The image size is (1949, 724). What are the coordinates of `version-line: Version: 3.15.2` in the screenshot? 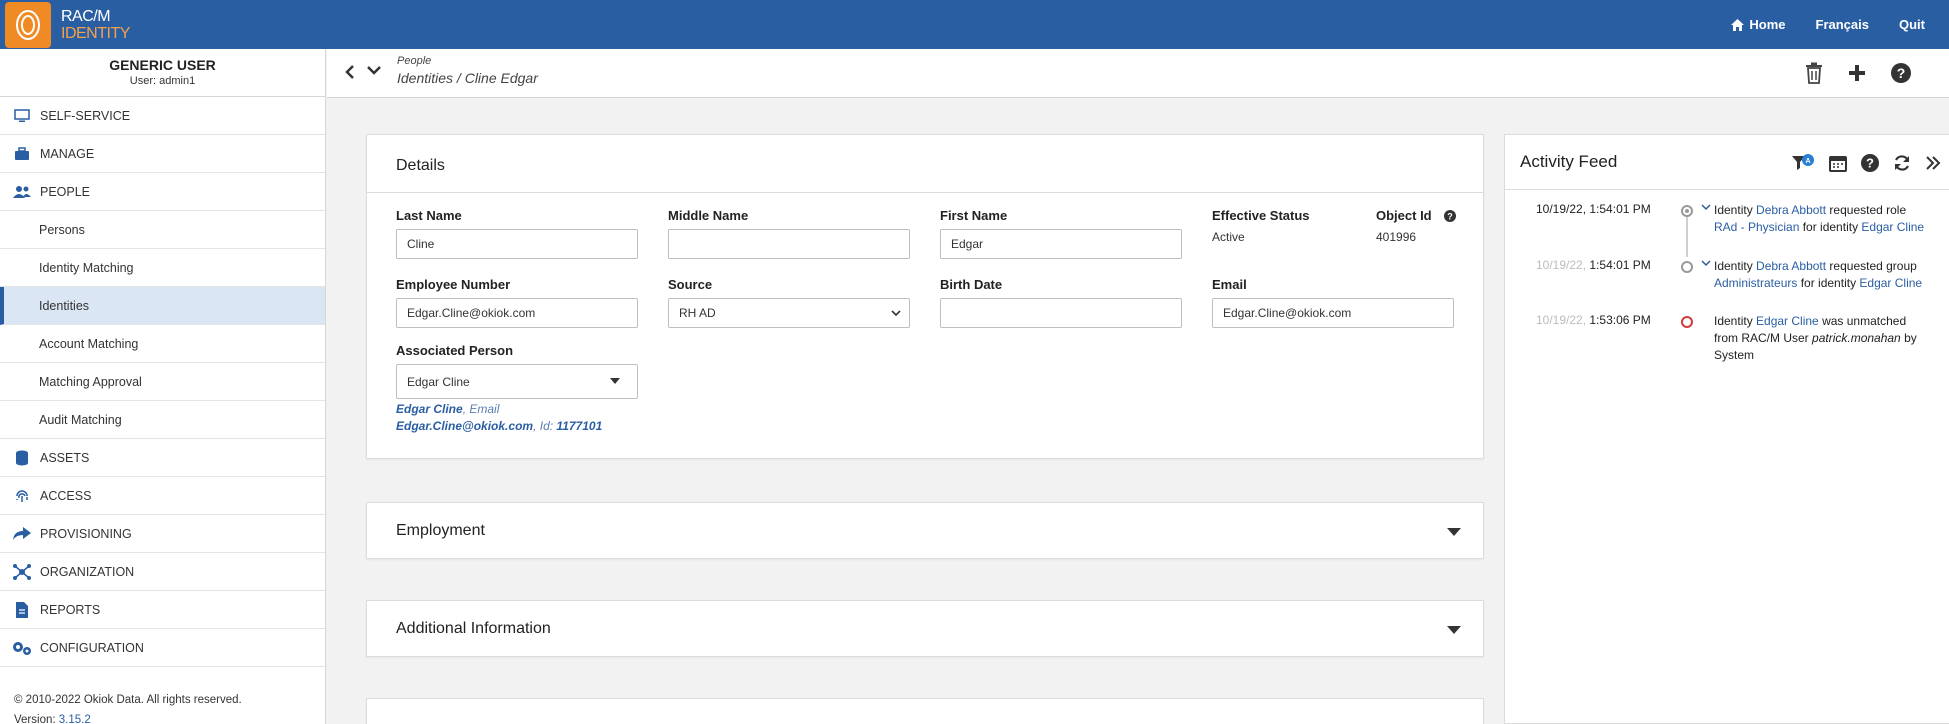 It's located at (128, 717).